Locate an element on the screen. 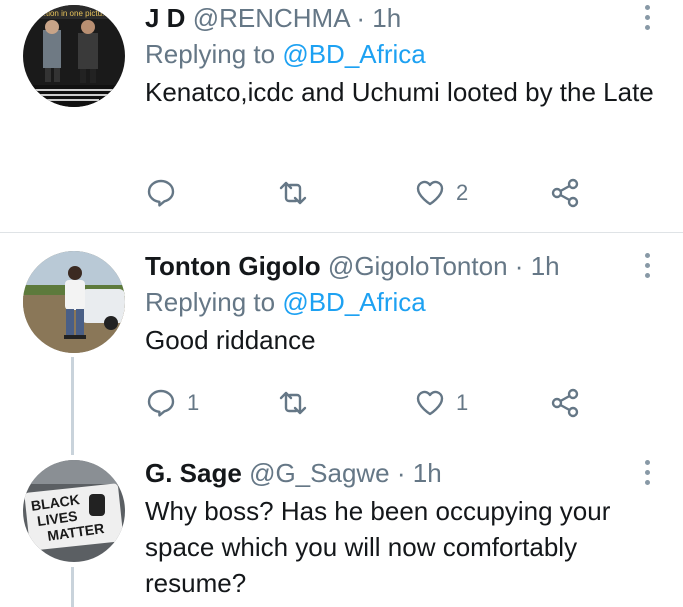 The width and height of the screenshot is (683, 607). avatar-image: BLACK LIVES MATTER is located at coordinates (74, 511).